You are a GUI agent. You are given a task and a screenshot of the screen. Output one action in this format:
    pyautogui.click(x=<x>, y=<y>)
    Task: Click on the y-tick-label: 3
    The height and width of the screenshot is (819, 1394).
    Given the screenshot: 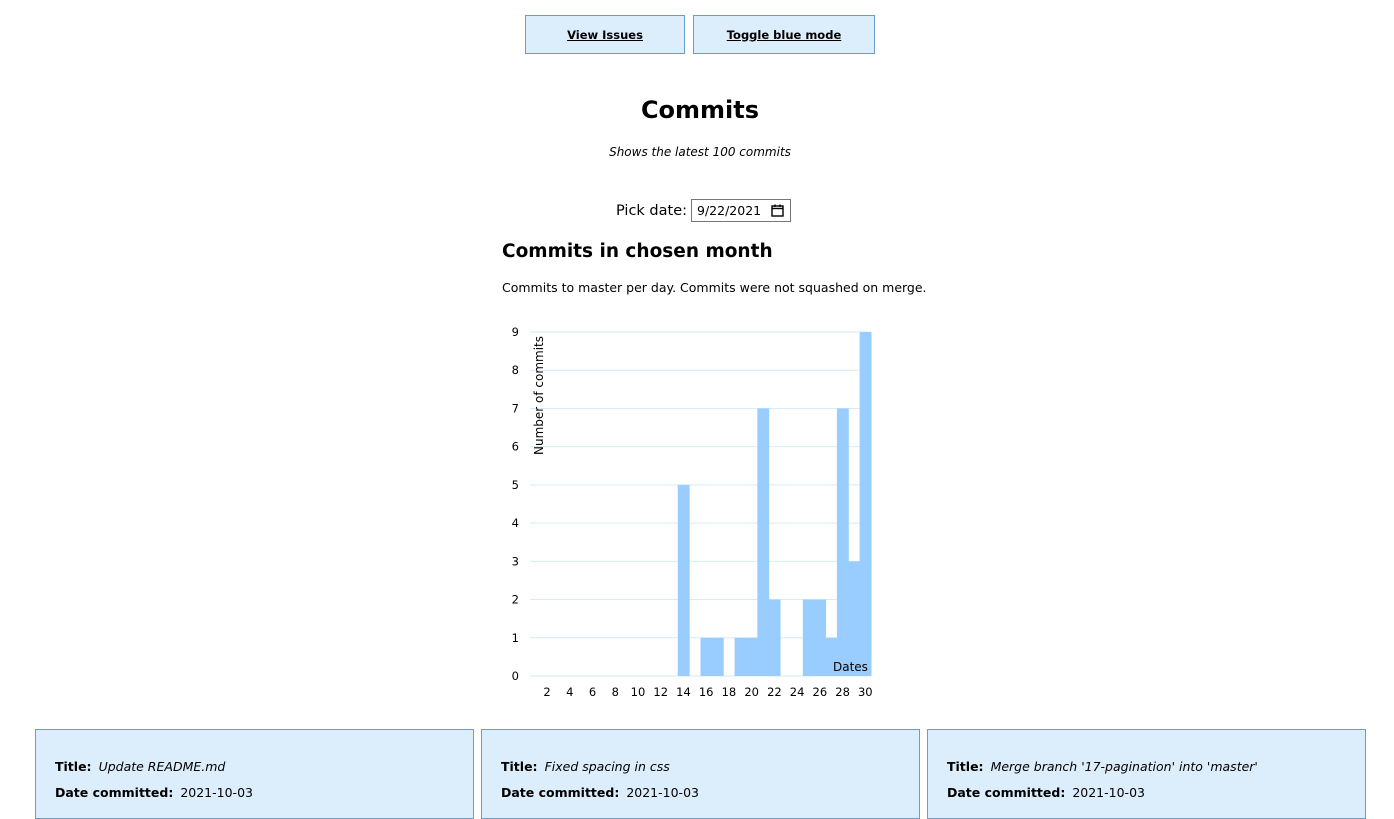 What is the action you would take?
    pyautogui.click(x=515, y=561)
    